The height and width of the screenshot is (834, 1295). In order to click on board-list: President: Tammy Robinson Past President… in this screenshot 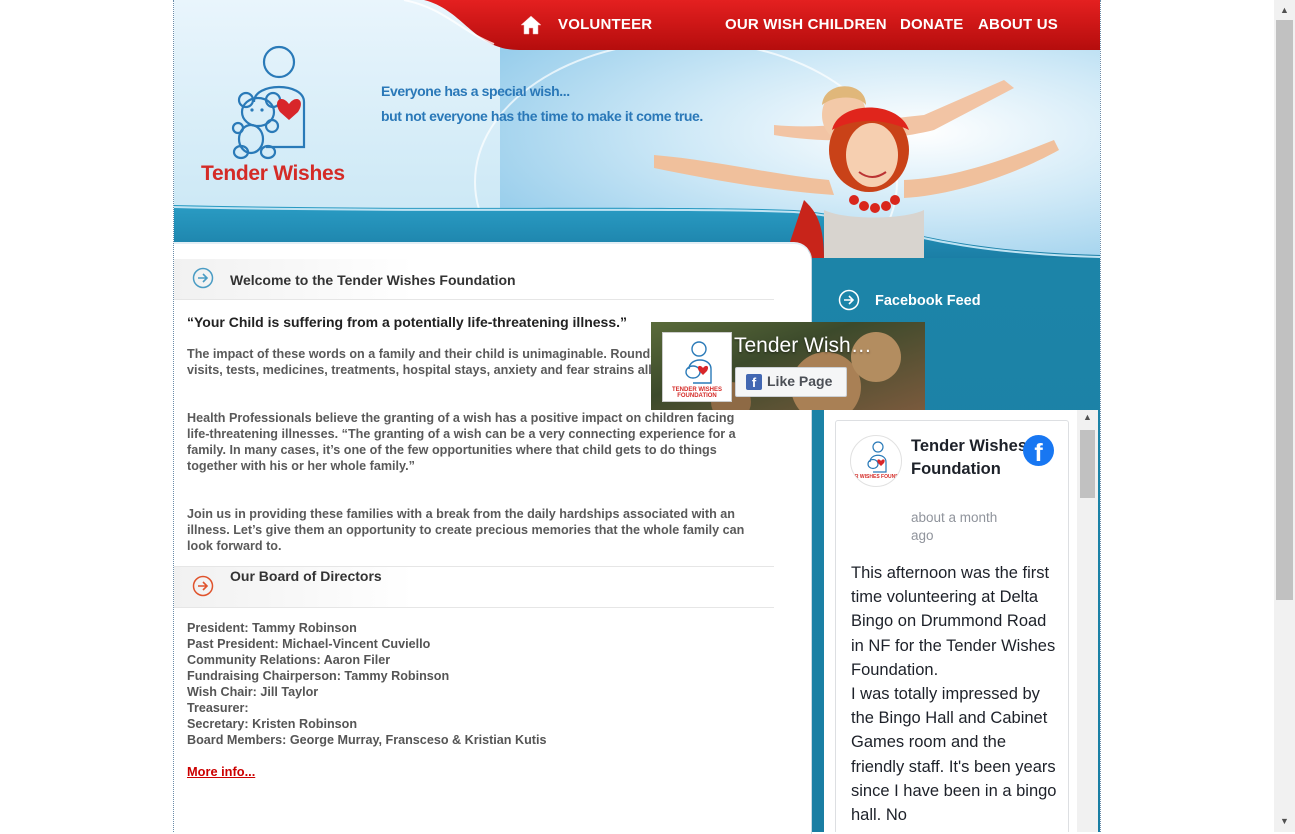, I will do `click(366, 684)`.